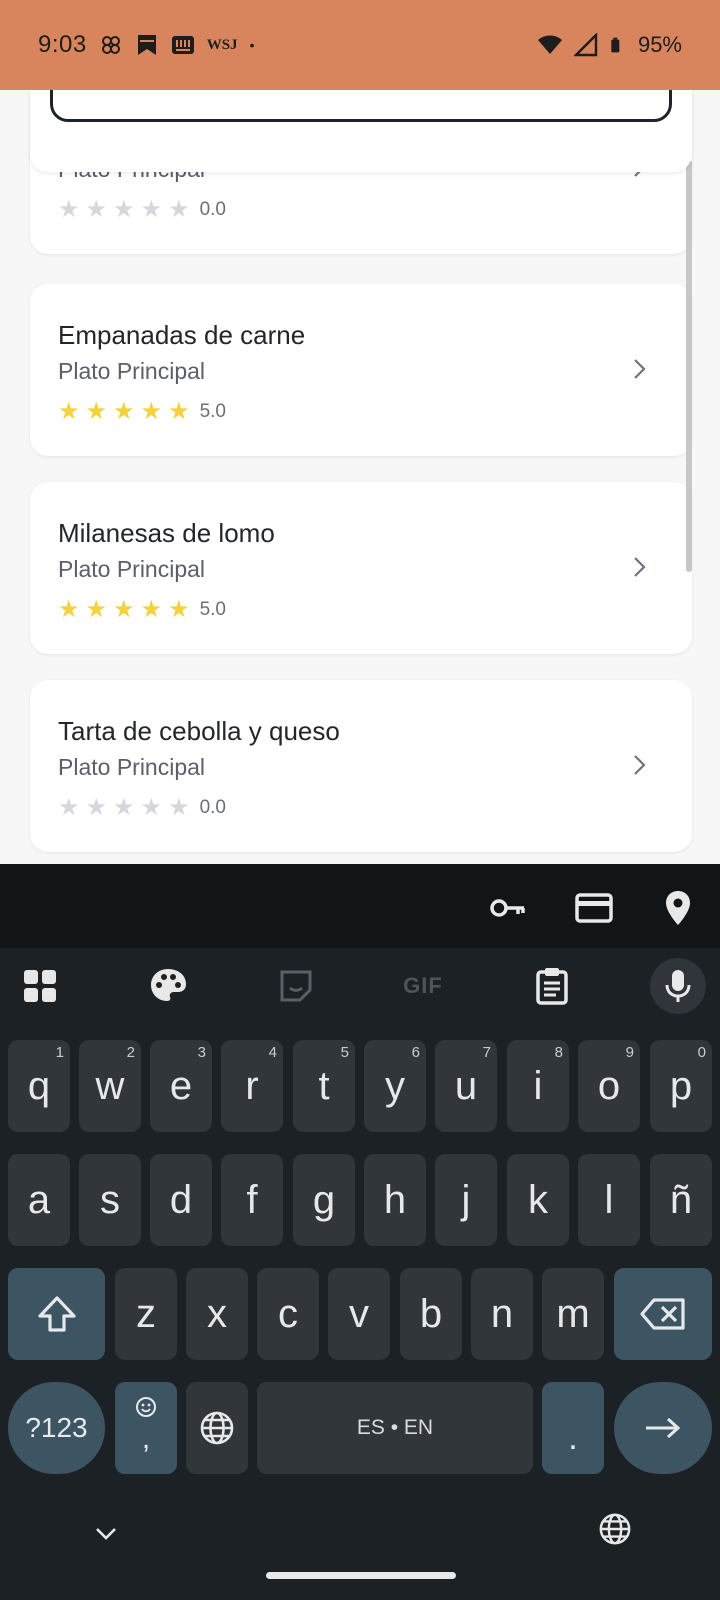  I want to click on backspace-key, so click(663, 1314).